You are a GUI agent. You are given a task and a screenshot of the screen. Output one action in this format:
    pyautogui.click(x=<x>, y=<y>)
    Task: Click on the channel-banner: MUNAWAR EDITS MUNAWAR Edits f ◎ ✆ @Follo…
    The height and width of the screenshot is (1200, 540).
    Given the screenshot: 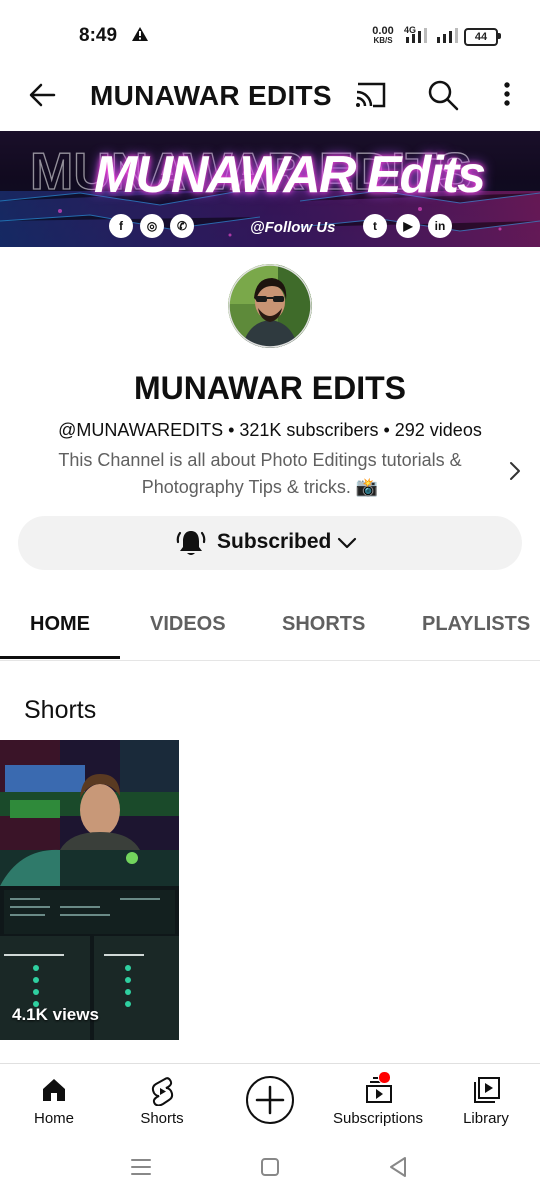 What is the action you would take?
    pyautogui.click(x=270, y=189)
    